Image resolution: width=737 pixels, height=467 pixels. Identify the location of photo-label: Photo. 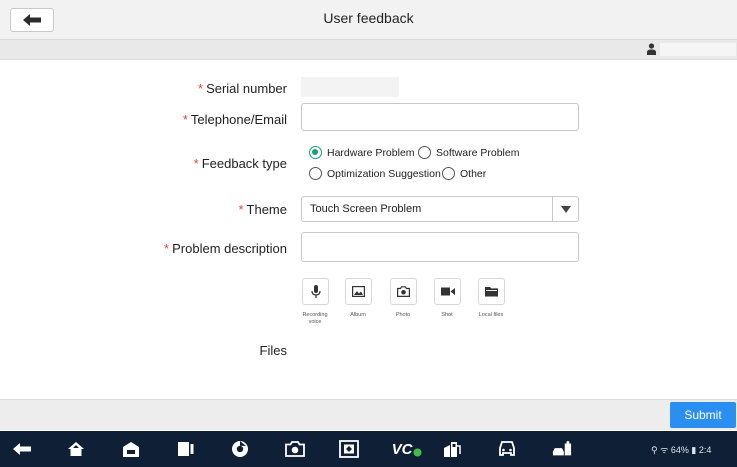
(403, 315).